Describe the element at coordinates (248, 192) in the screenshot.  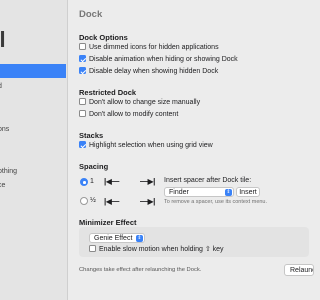
I see `insert-button: Insert` at that location.